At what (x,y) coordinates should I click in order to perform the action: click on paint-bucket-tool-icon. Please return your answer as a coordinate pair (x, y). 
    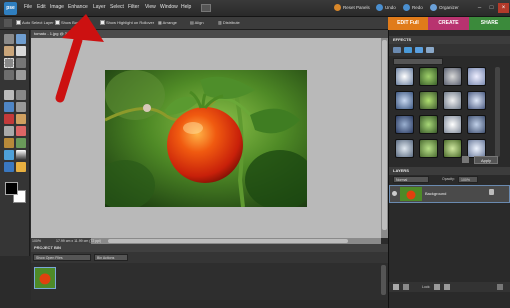
    Looking at the image, I should click on (9, 155).